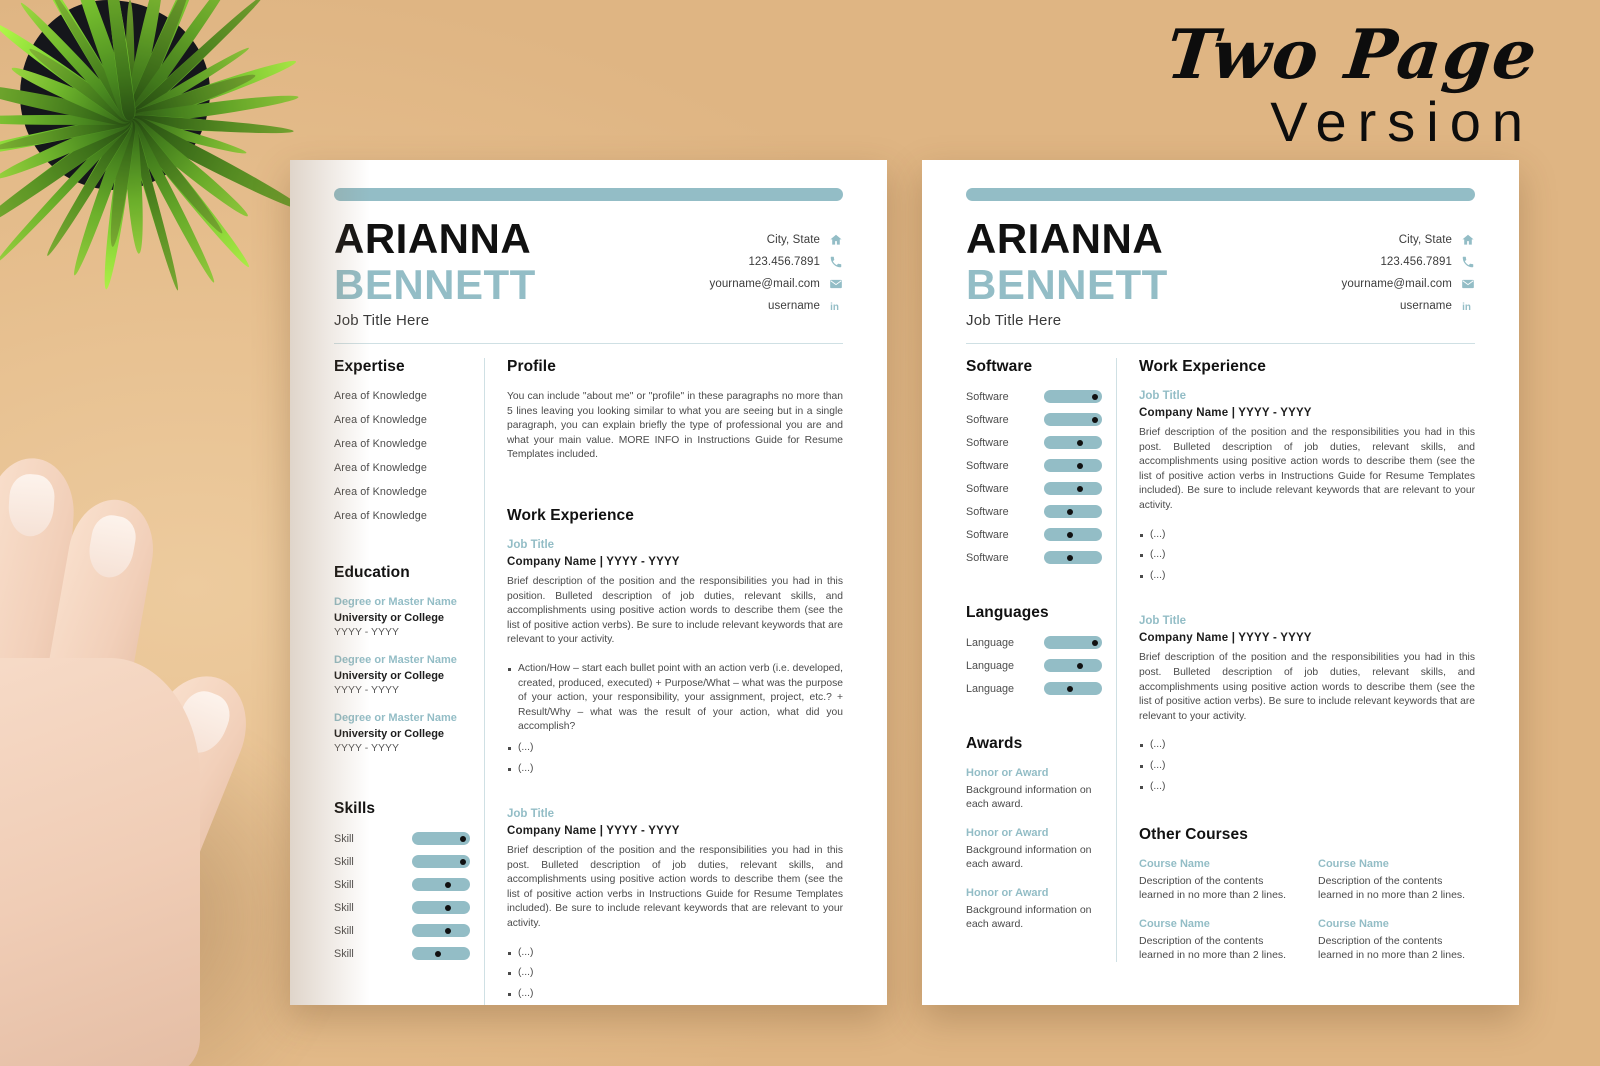 The height and width of the screenshot is (1066, 1600). I want to click on language-meter, so click(1073, 688).